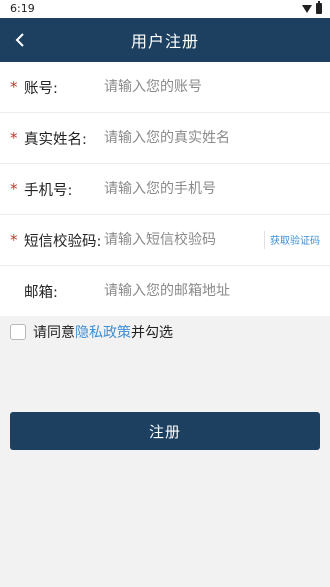  Describe the element at coordinates (212, 87) in the screenshot. I see `account-input` at that location.